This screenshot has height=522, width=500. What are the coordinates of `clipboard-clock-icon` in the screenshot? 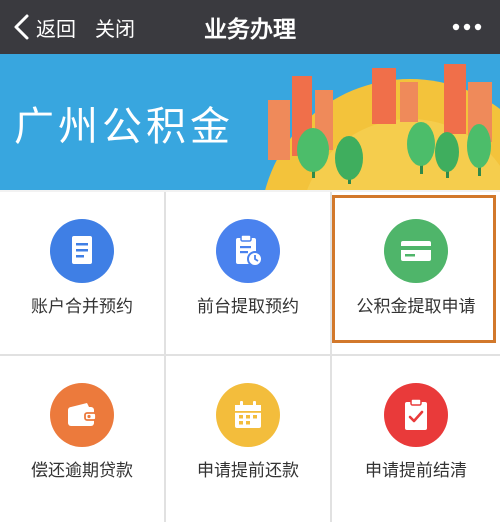 It's located at (249, 250).